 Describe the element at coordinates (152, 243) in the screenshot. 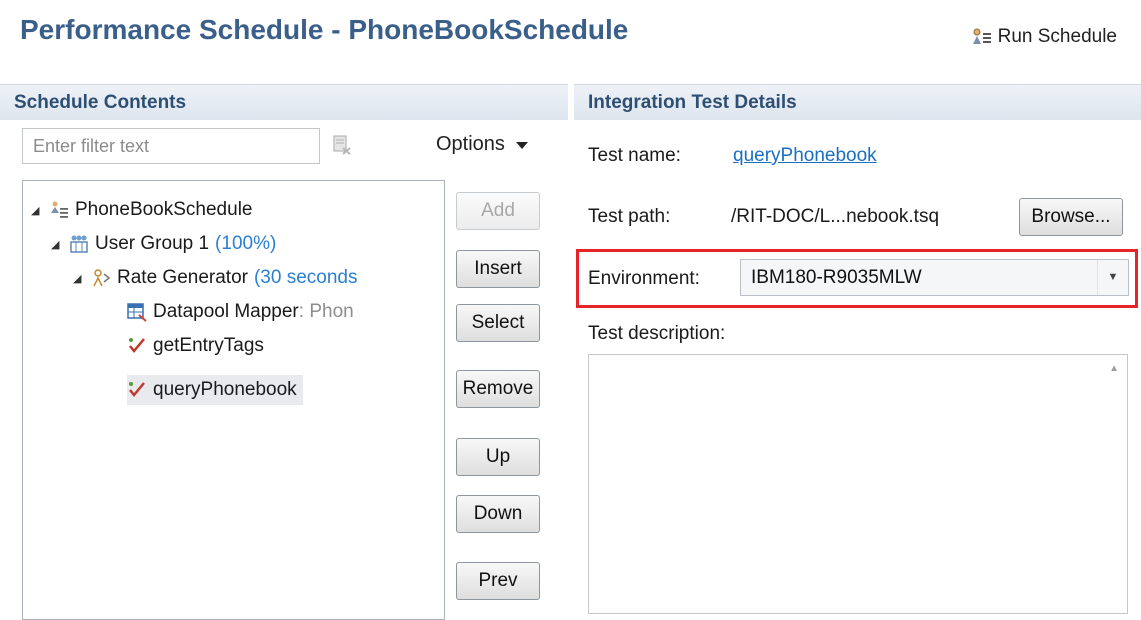

I see `tree-node-label: User Group 1` at that location.